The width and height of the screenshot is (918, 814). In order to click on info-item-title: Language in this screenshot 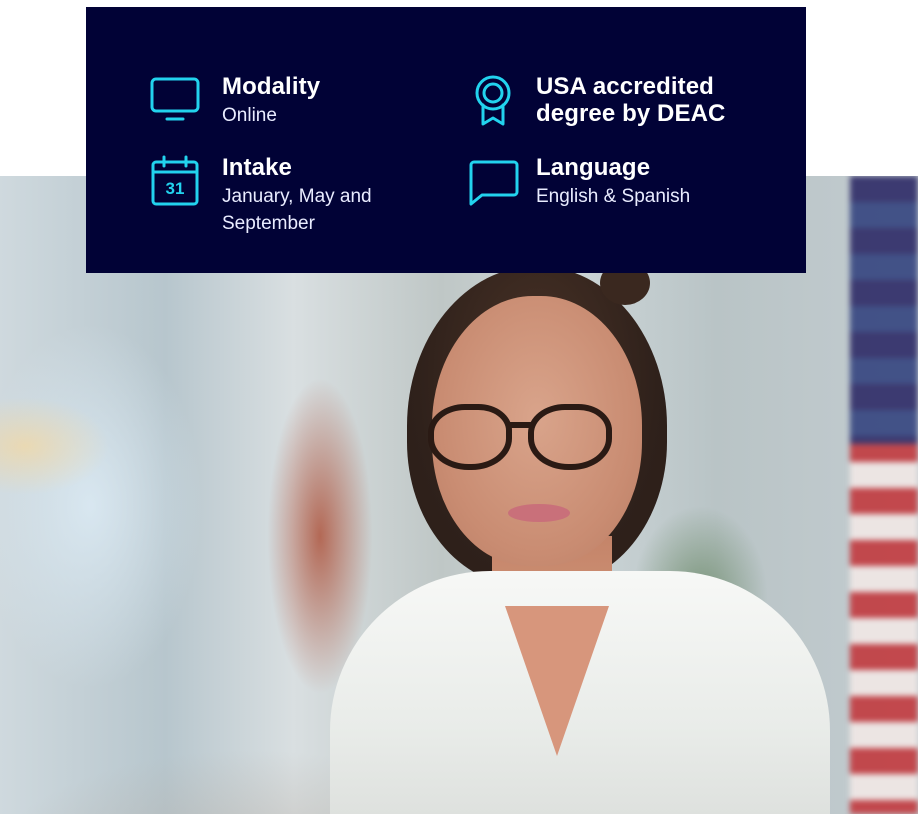, I will do `click(593, 167)`.